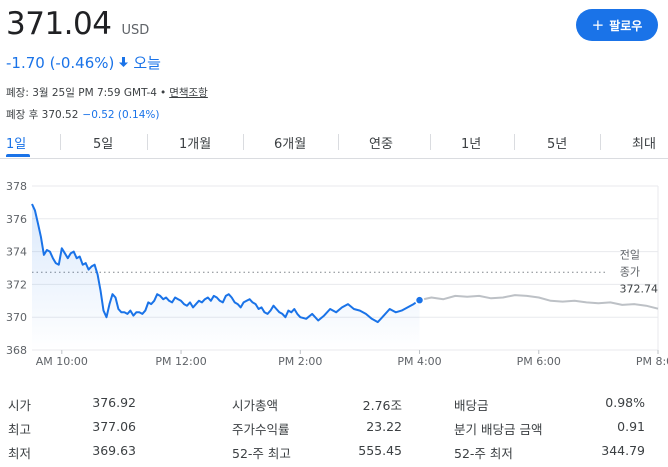  What do you see at coordinates (135, 30) in the screenshot?
I see `currency: USD` at bounding box center [135, 30].